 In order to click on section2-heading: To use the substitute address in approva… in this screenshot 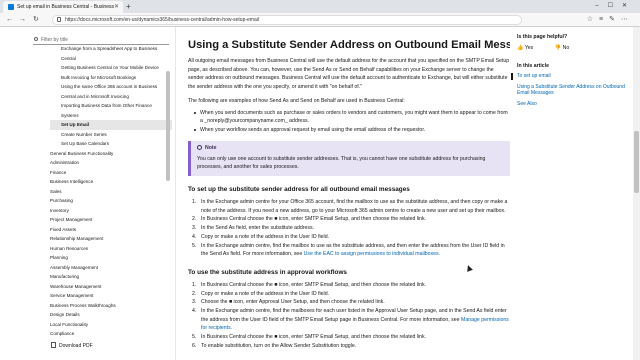, I will do `click(267, 272)`.